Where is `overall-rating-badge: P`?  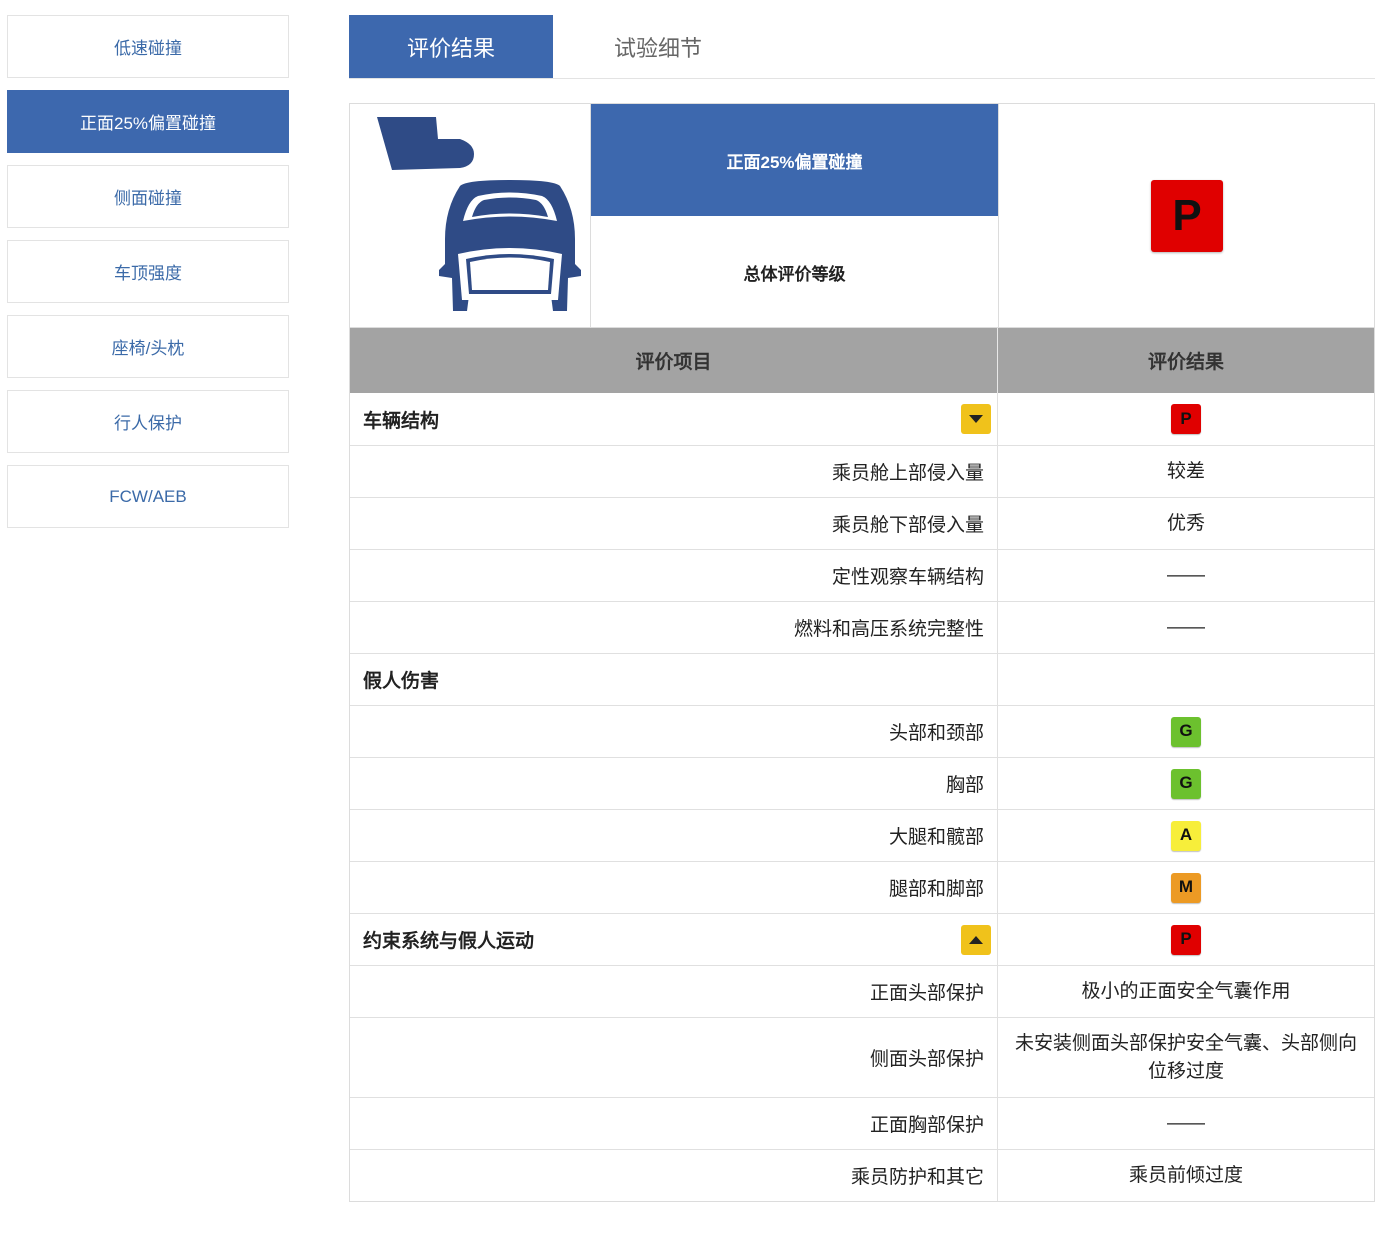
overall-rating-badge: P is located at coordinates (1187, 216).